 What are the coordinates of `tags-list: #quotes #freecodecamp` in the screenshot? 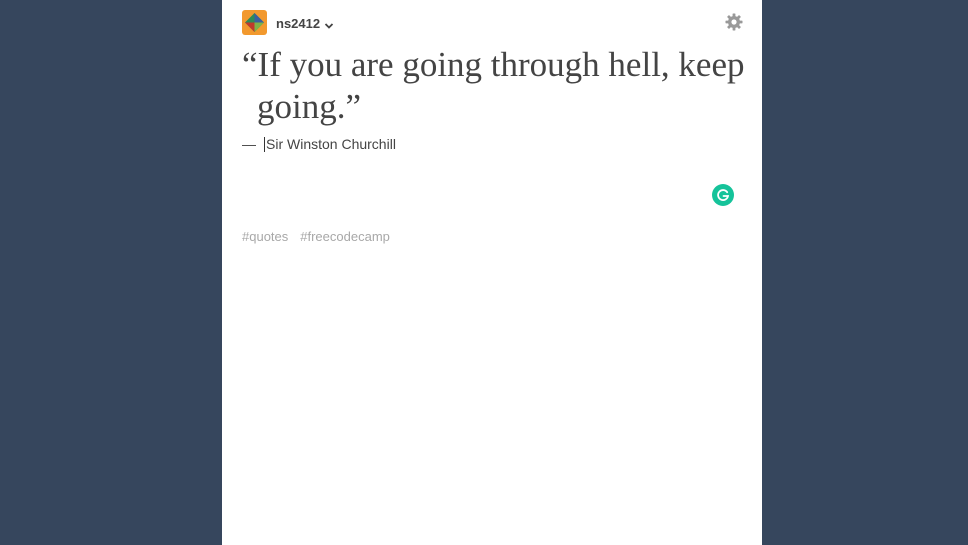 It's located at (316, 236).